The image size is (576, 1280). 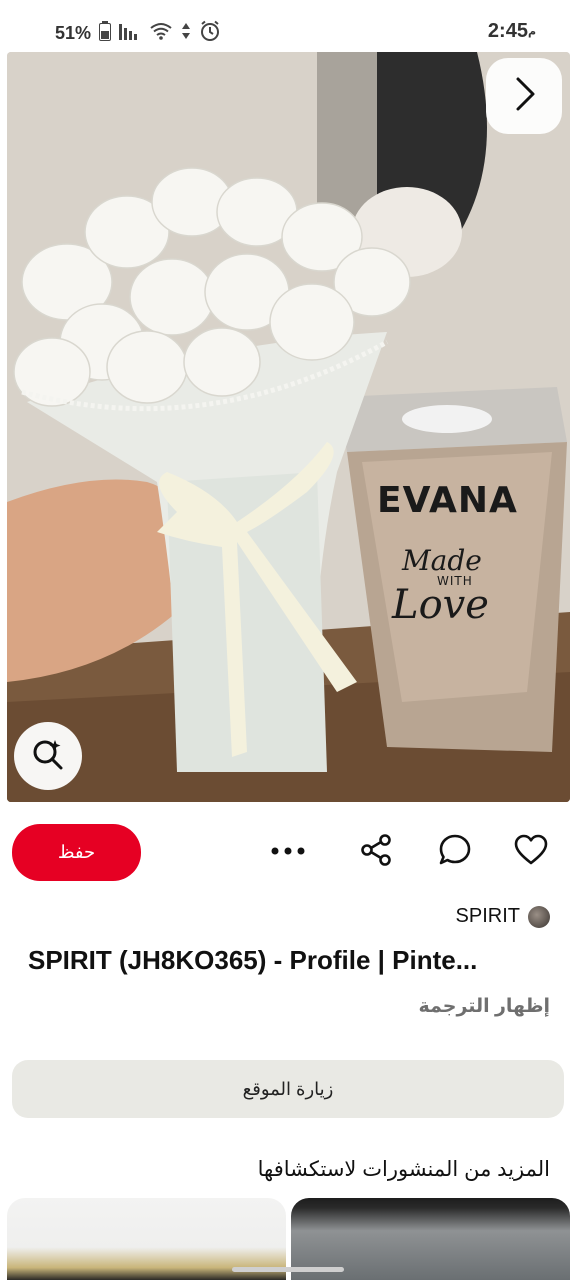 What do you see at coordinates (210, 33) in the screenshot?
I see `alarm-icon` at bounding box center [210, 33].